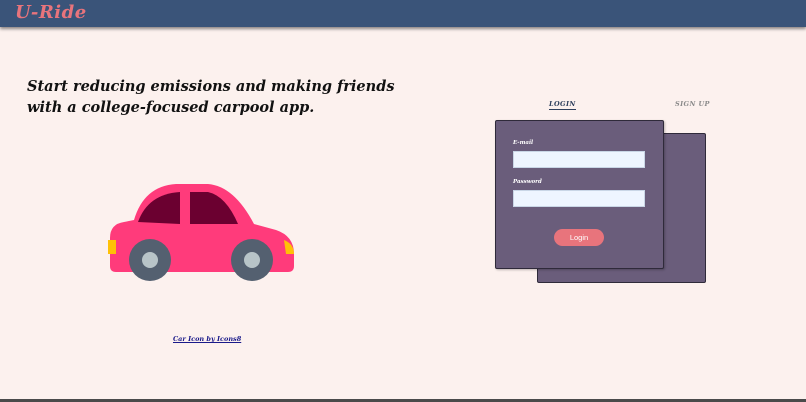 This screenshot has width=806, height=402. Describe the element at coordinates (562, 105) in the screenshot. I see `tab-login: LOGIN` at that location.